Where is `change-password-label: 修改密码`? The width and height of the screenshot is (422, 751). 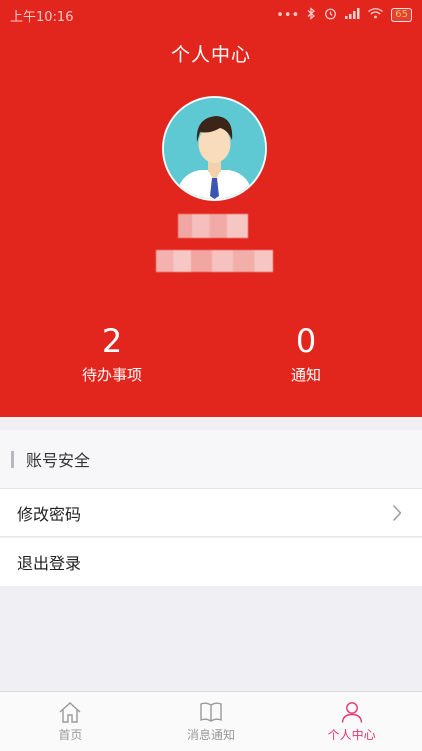
change-password-label: 修改密码 is located at coordinates (49, 514).